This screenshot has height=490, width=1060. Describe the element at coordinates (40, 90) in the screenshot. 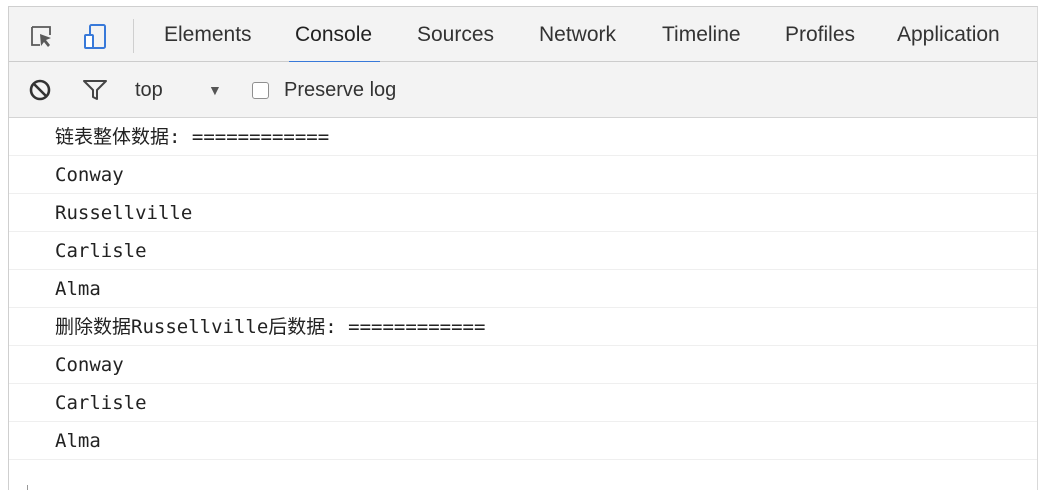

I see `clear-console-icon` at that location.